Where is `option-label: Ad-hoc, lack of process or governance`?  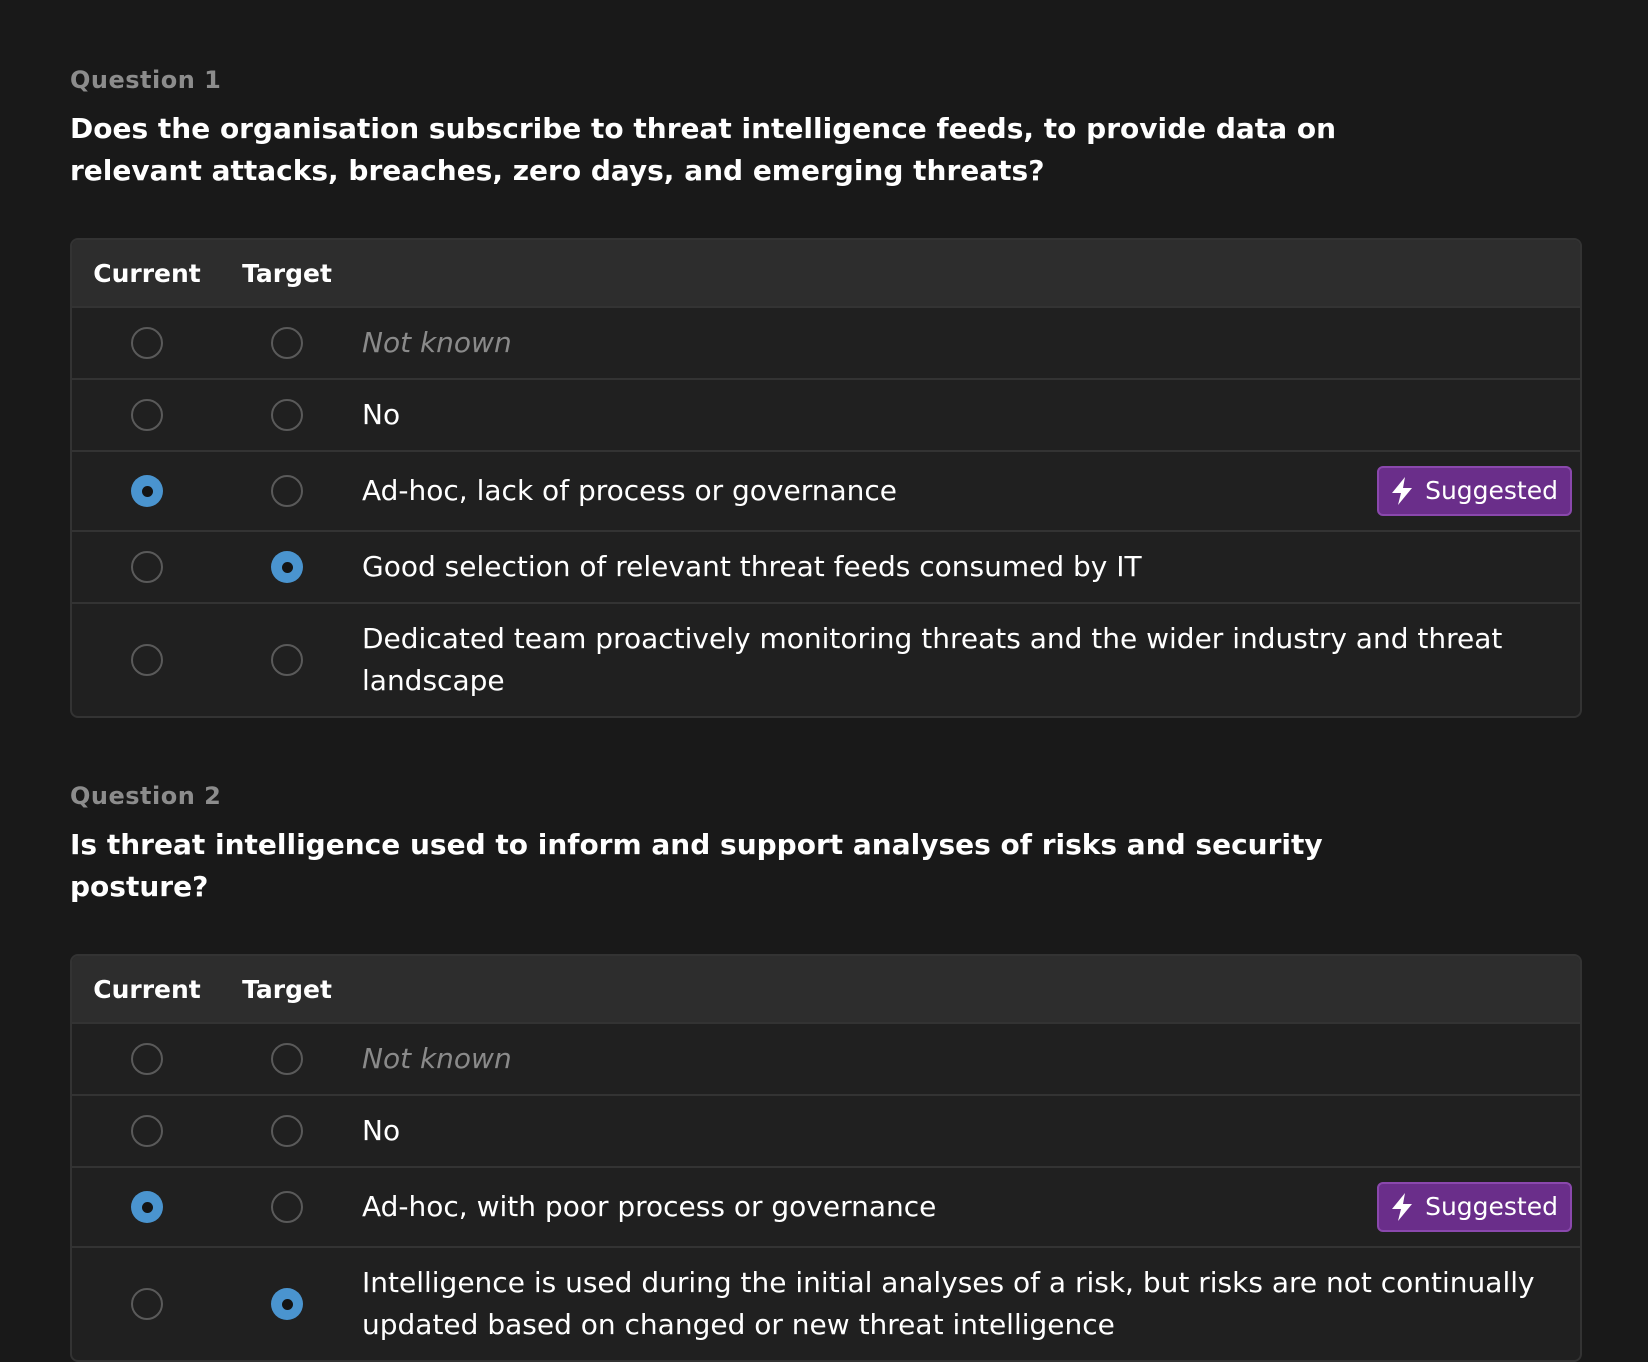
option-label: Ad-hoc, lack of process or governance is located at coordinates (629, 490).